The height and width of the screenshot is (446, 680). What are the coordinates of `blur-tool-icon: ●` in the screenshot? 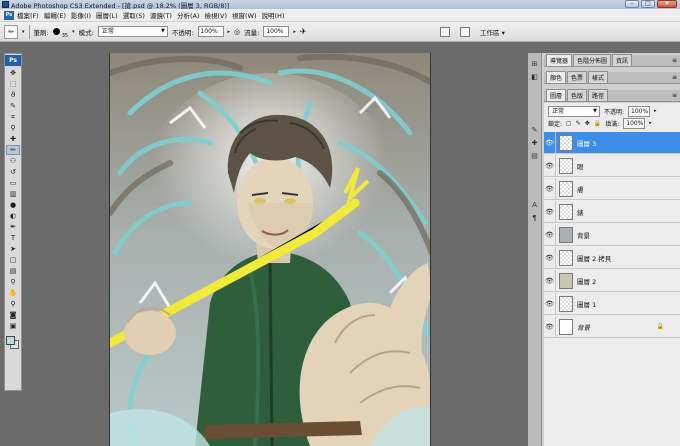 It's located at (13, 205).